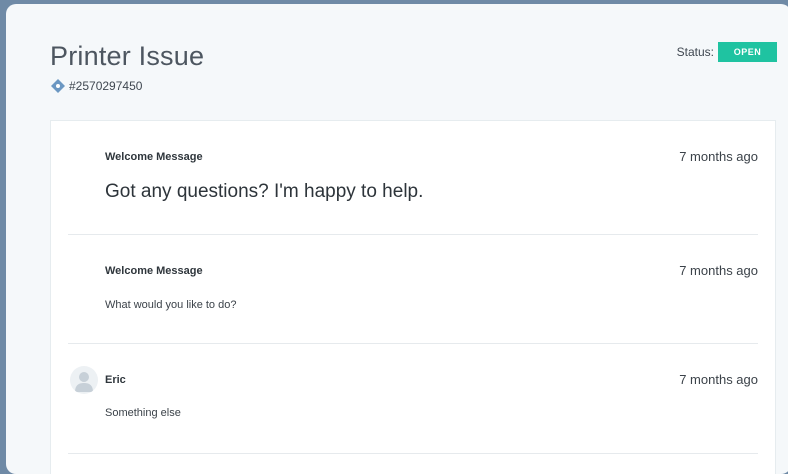 The height and width of the screenshot is (474, 788). What do you see at coordinates (171, 305) in the screenshot?
I see `message-body: What would you like to do?` at bounding box center [171, 305].